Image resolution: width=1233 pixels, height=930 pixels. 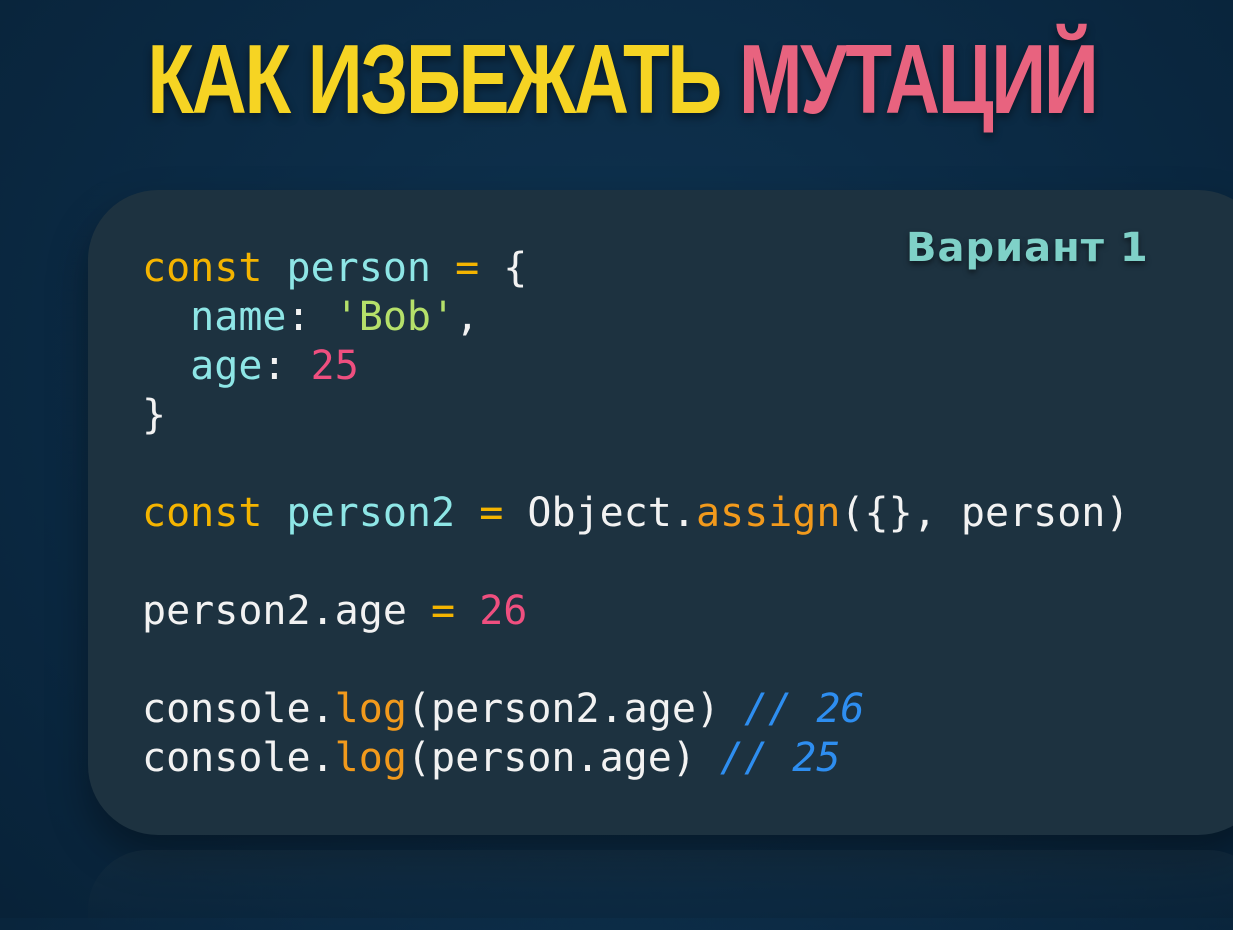 What do you see at coordinates (768, 513) in the screenshot?
I see `method-assign: assign` at bounding box center [768, 513].